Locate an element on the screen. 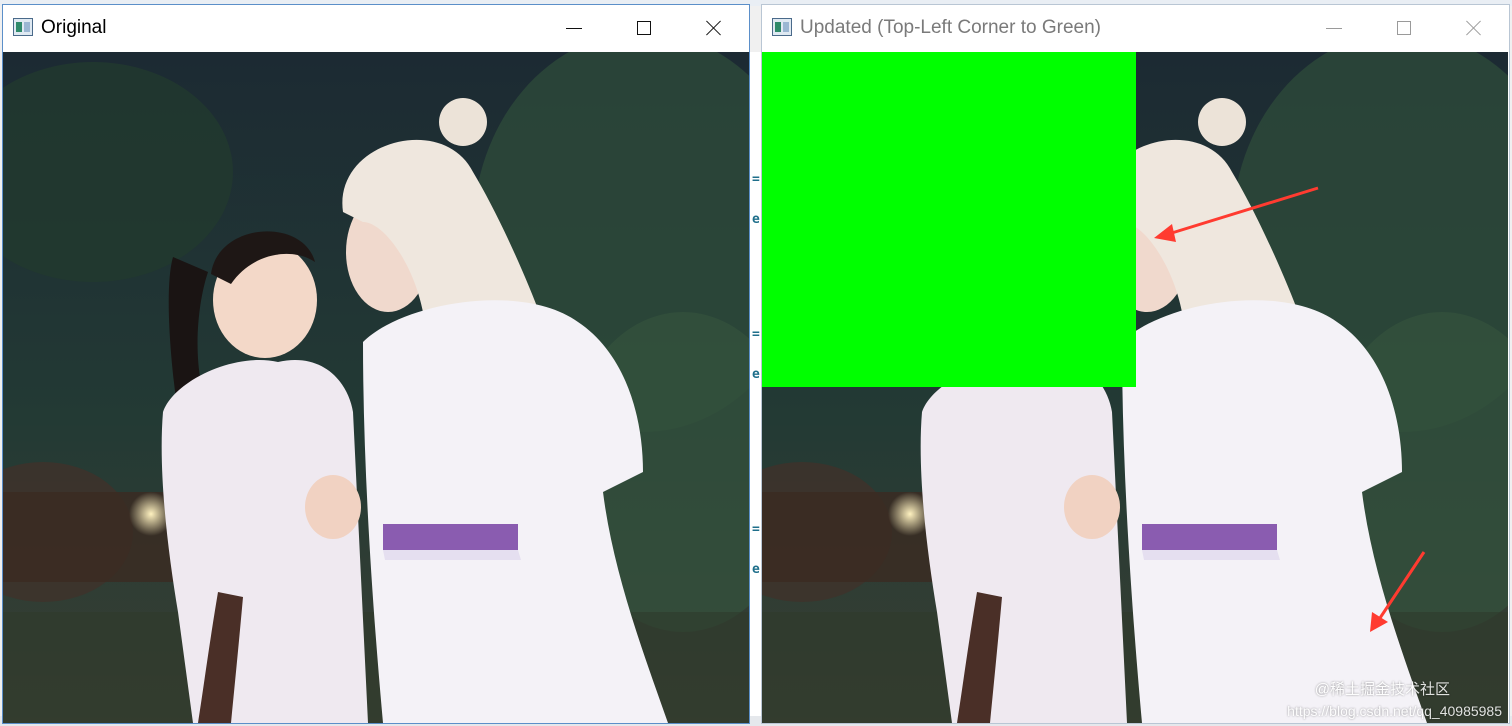  window-title: Original is located at coordinates (74, 27).